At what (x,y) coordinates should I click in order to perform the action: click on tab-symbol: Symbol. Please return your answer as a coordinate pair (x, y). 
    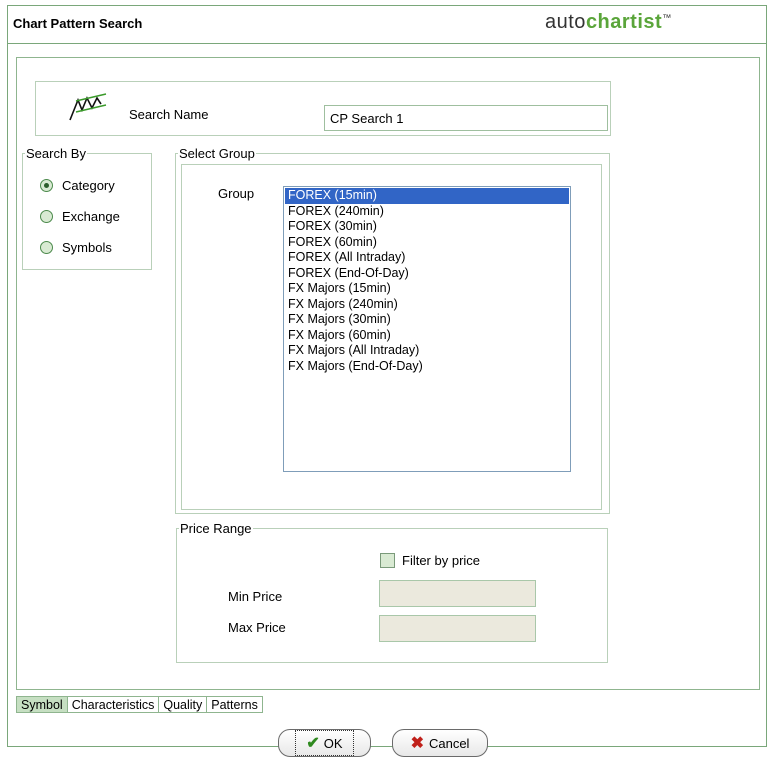
    Looking at the image, I should click on (42, 704).